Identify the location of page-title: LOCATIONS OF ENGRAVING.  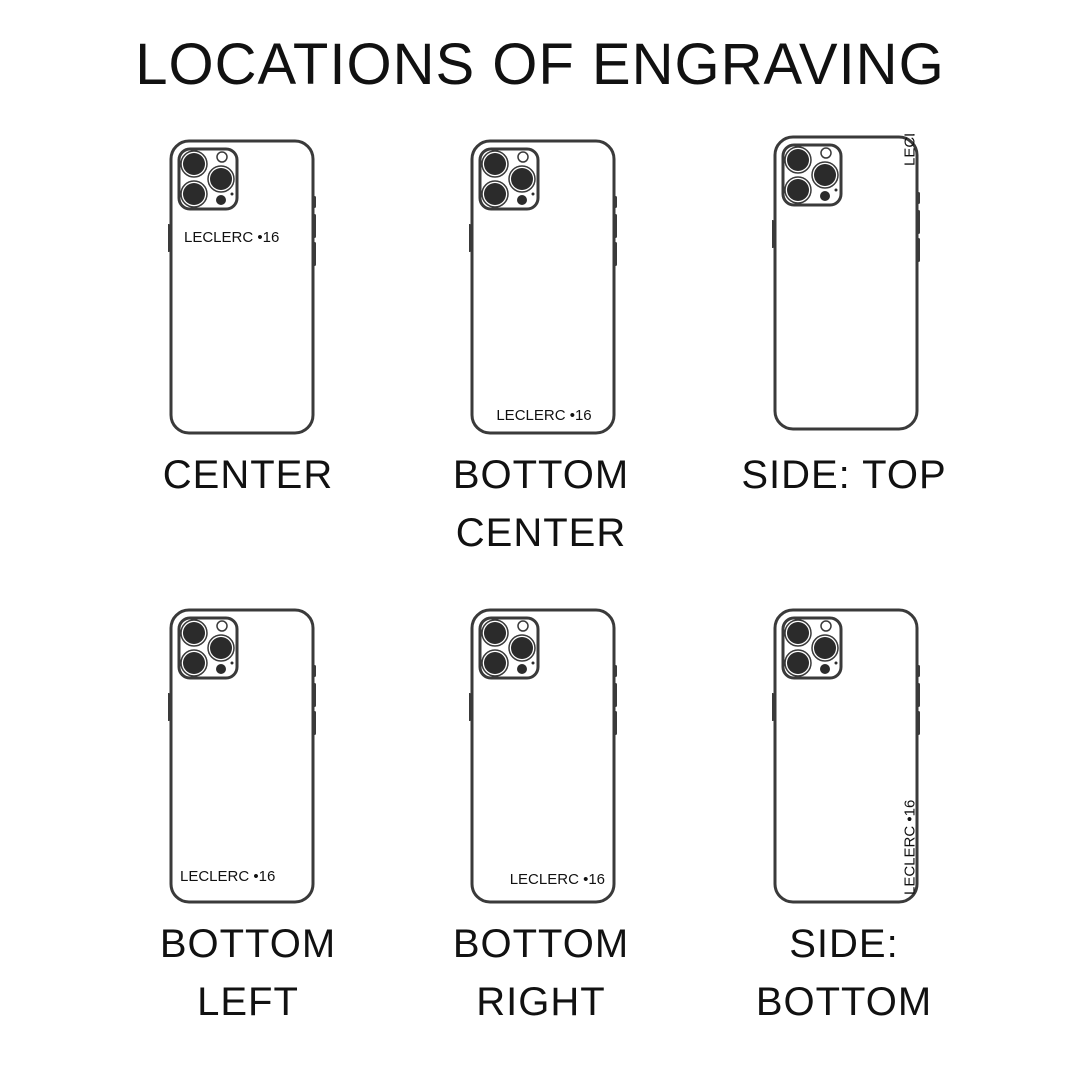
(540, 64).